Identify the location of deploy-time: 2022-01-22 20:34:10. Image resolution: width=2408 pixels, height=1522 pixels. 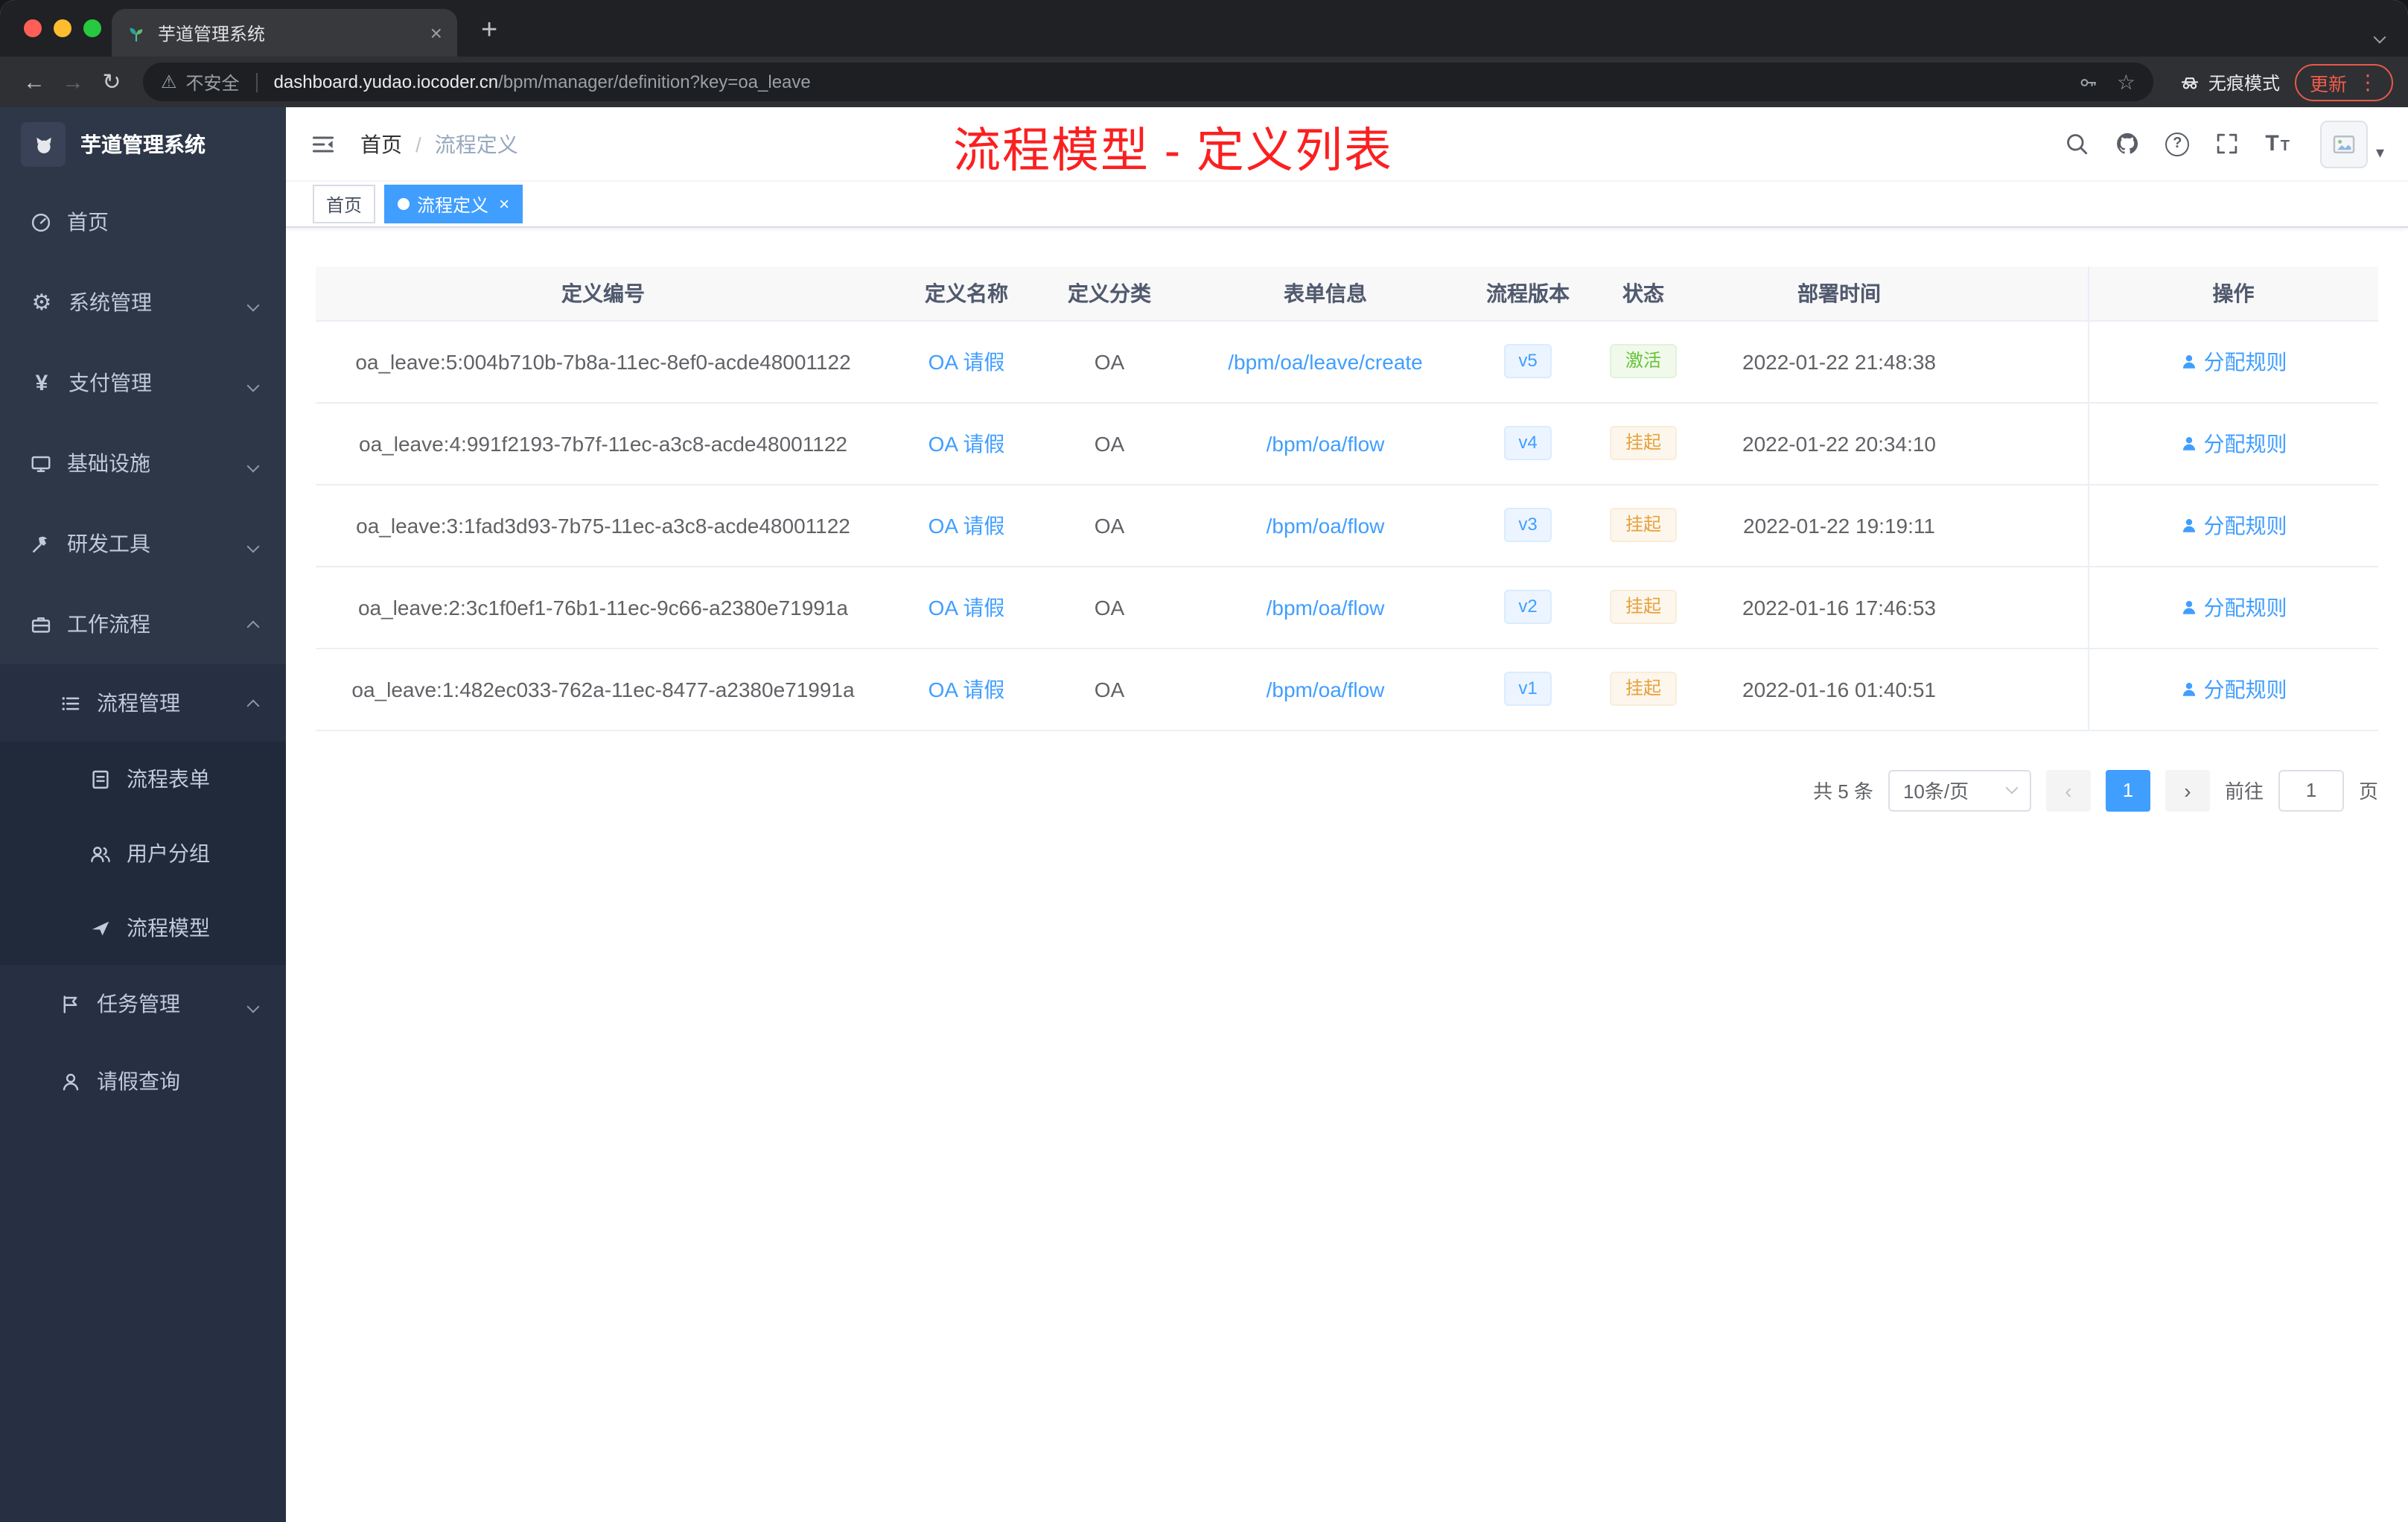
(1839, 443).